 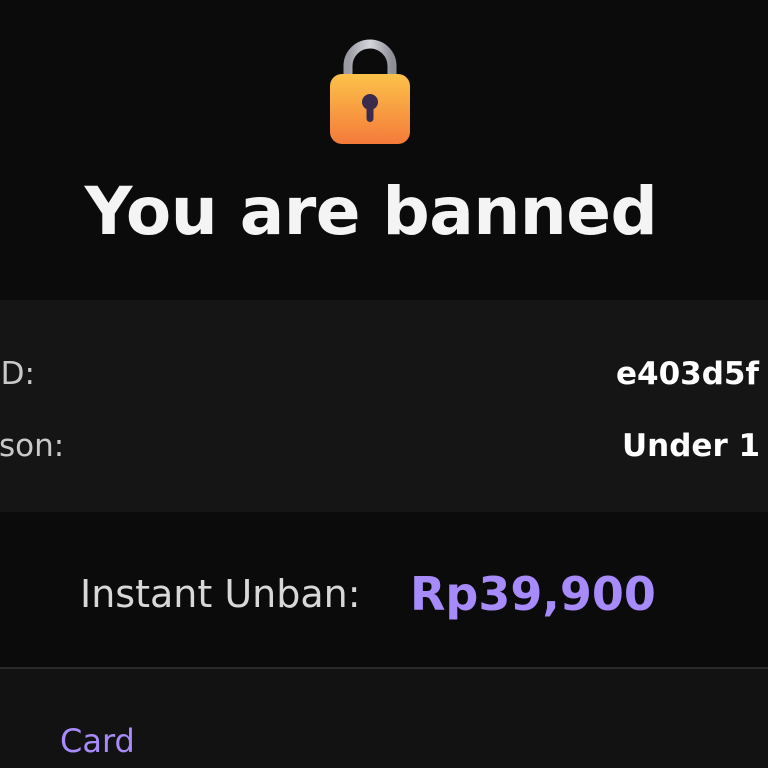 What do you see at coordinates (97, 741) in the screenshot?
I see `tab-card: Card` at bounding box center [97, 741].